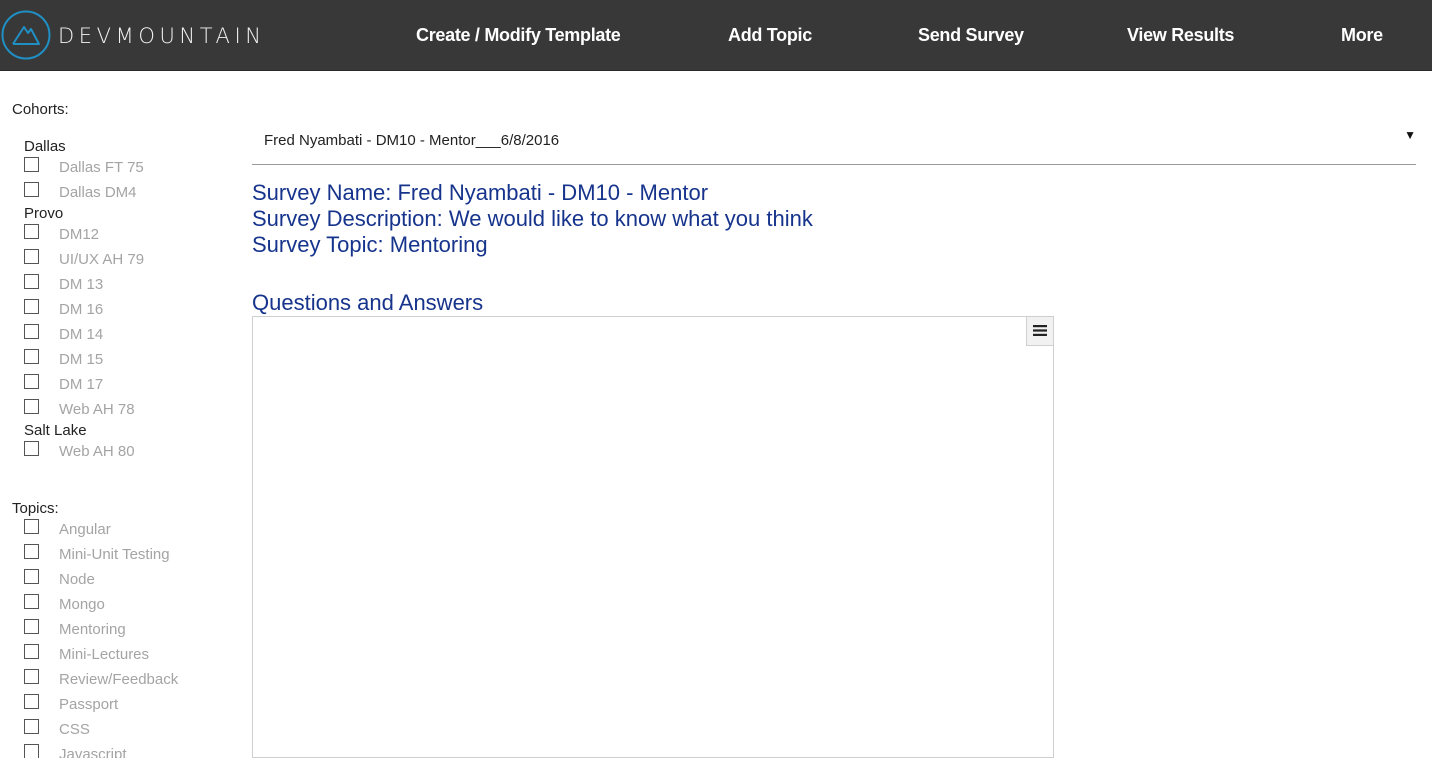 The width and height of the screenshot is (1432, 758). What do you see at coordinates (162, 36) in the screenshot?
I see `brand-name: DEVMOUNTAIN` at bounding box center [162, 36].